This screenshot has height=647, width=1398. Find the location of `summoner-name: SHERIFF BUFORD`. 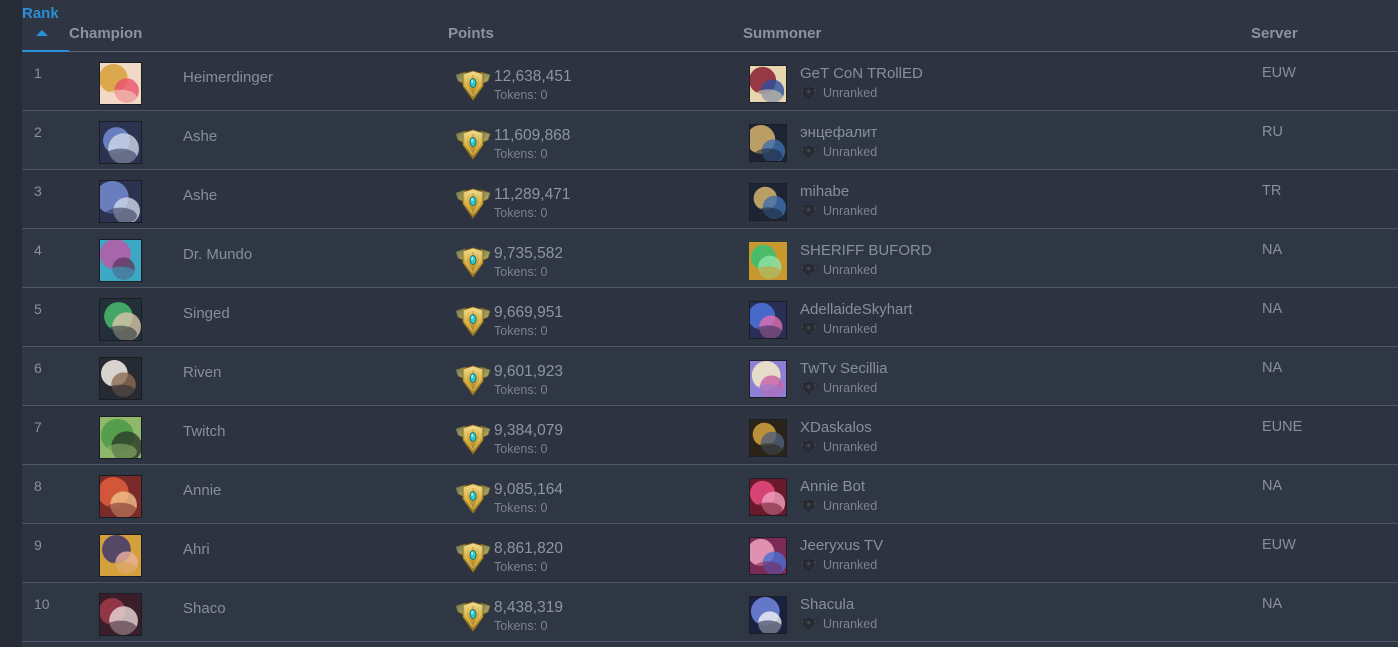

summoner-name: SHERIFF BUFORD is located at coordinates (866, 251).